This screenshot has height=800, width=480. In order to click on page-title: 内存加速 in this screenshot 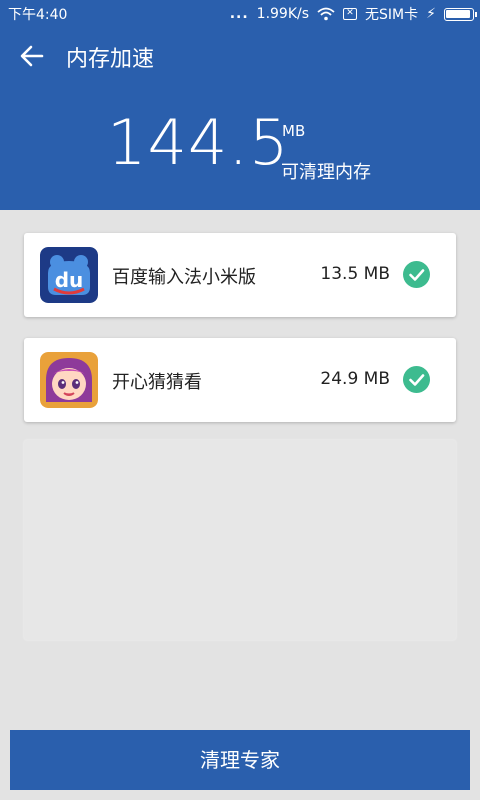, I will do `click(110, 59)`.